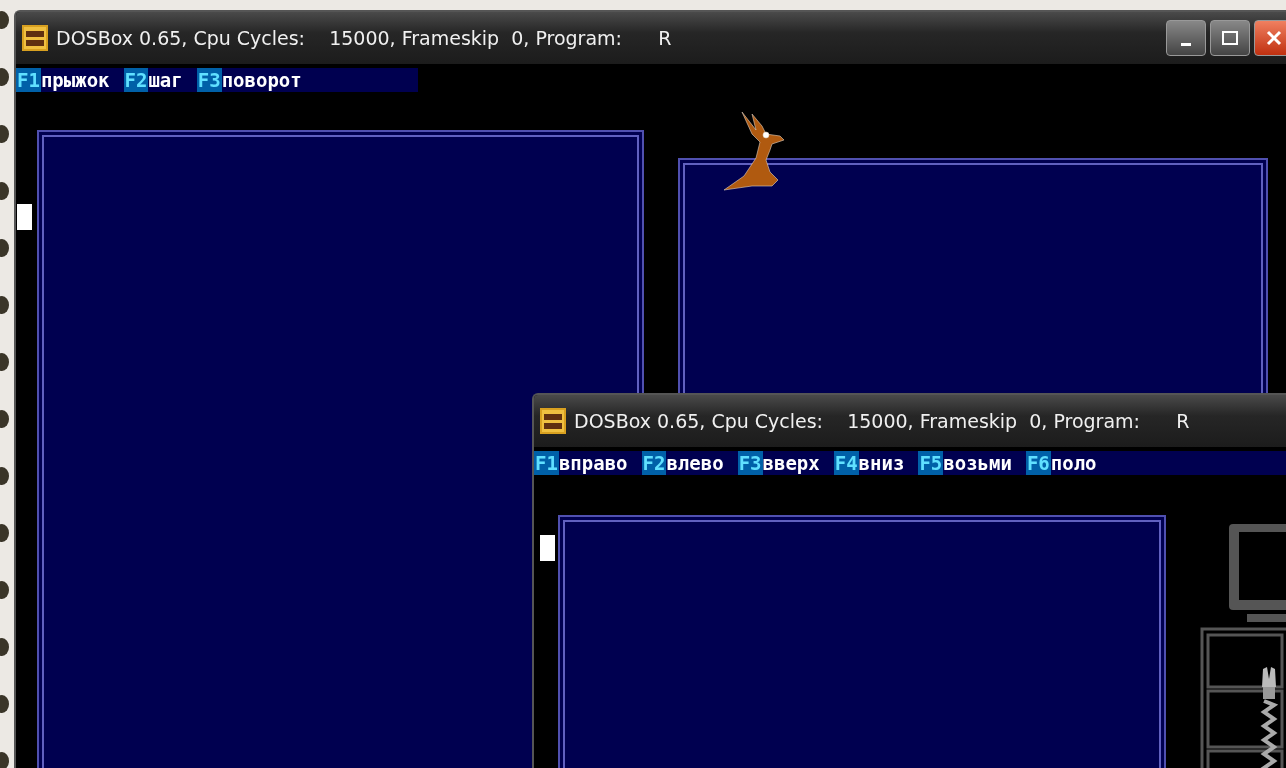  Describe the element at coordinates (1073, 463) in the screenshot. I see `menu-command: поло` at that location.